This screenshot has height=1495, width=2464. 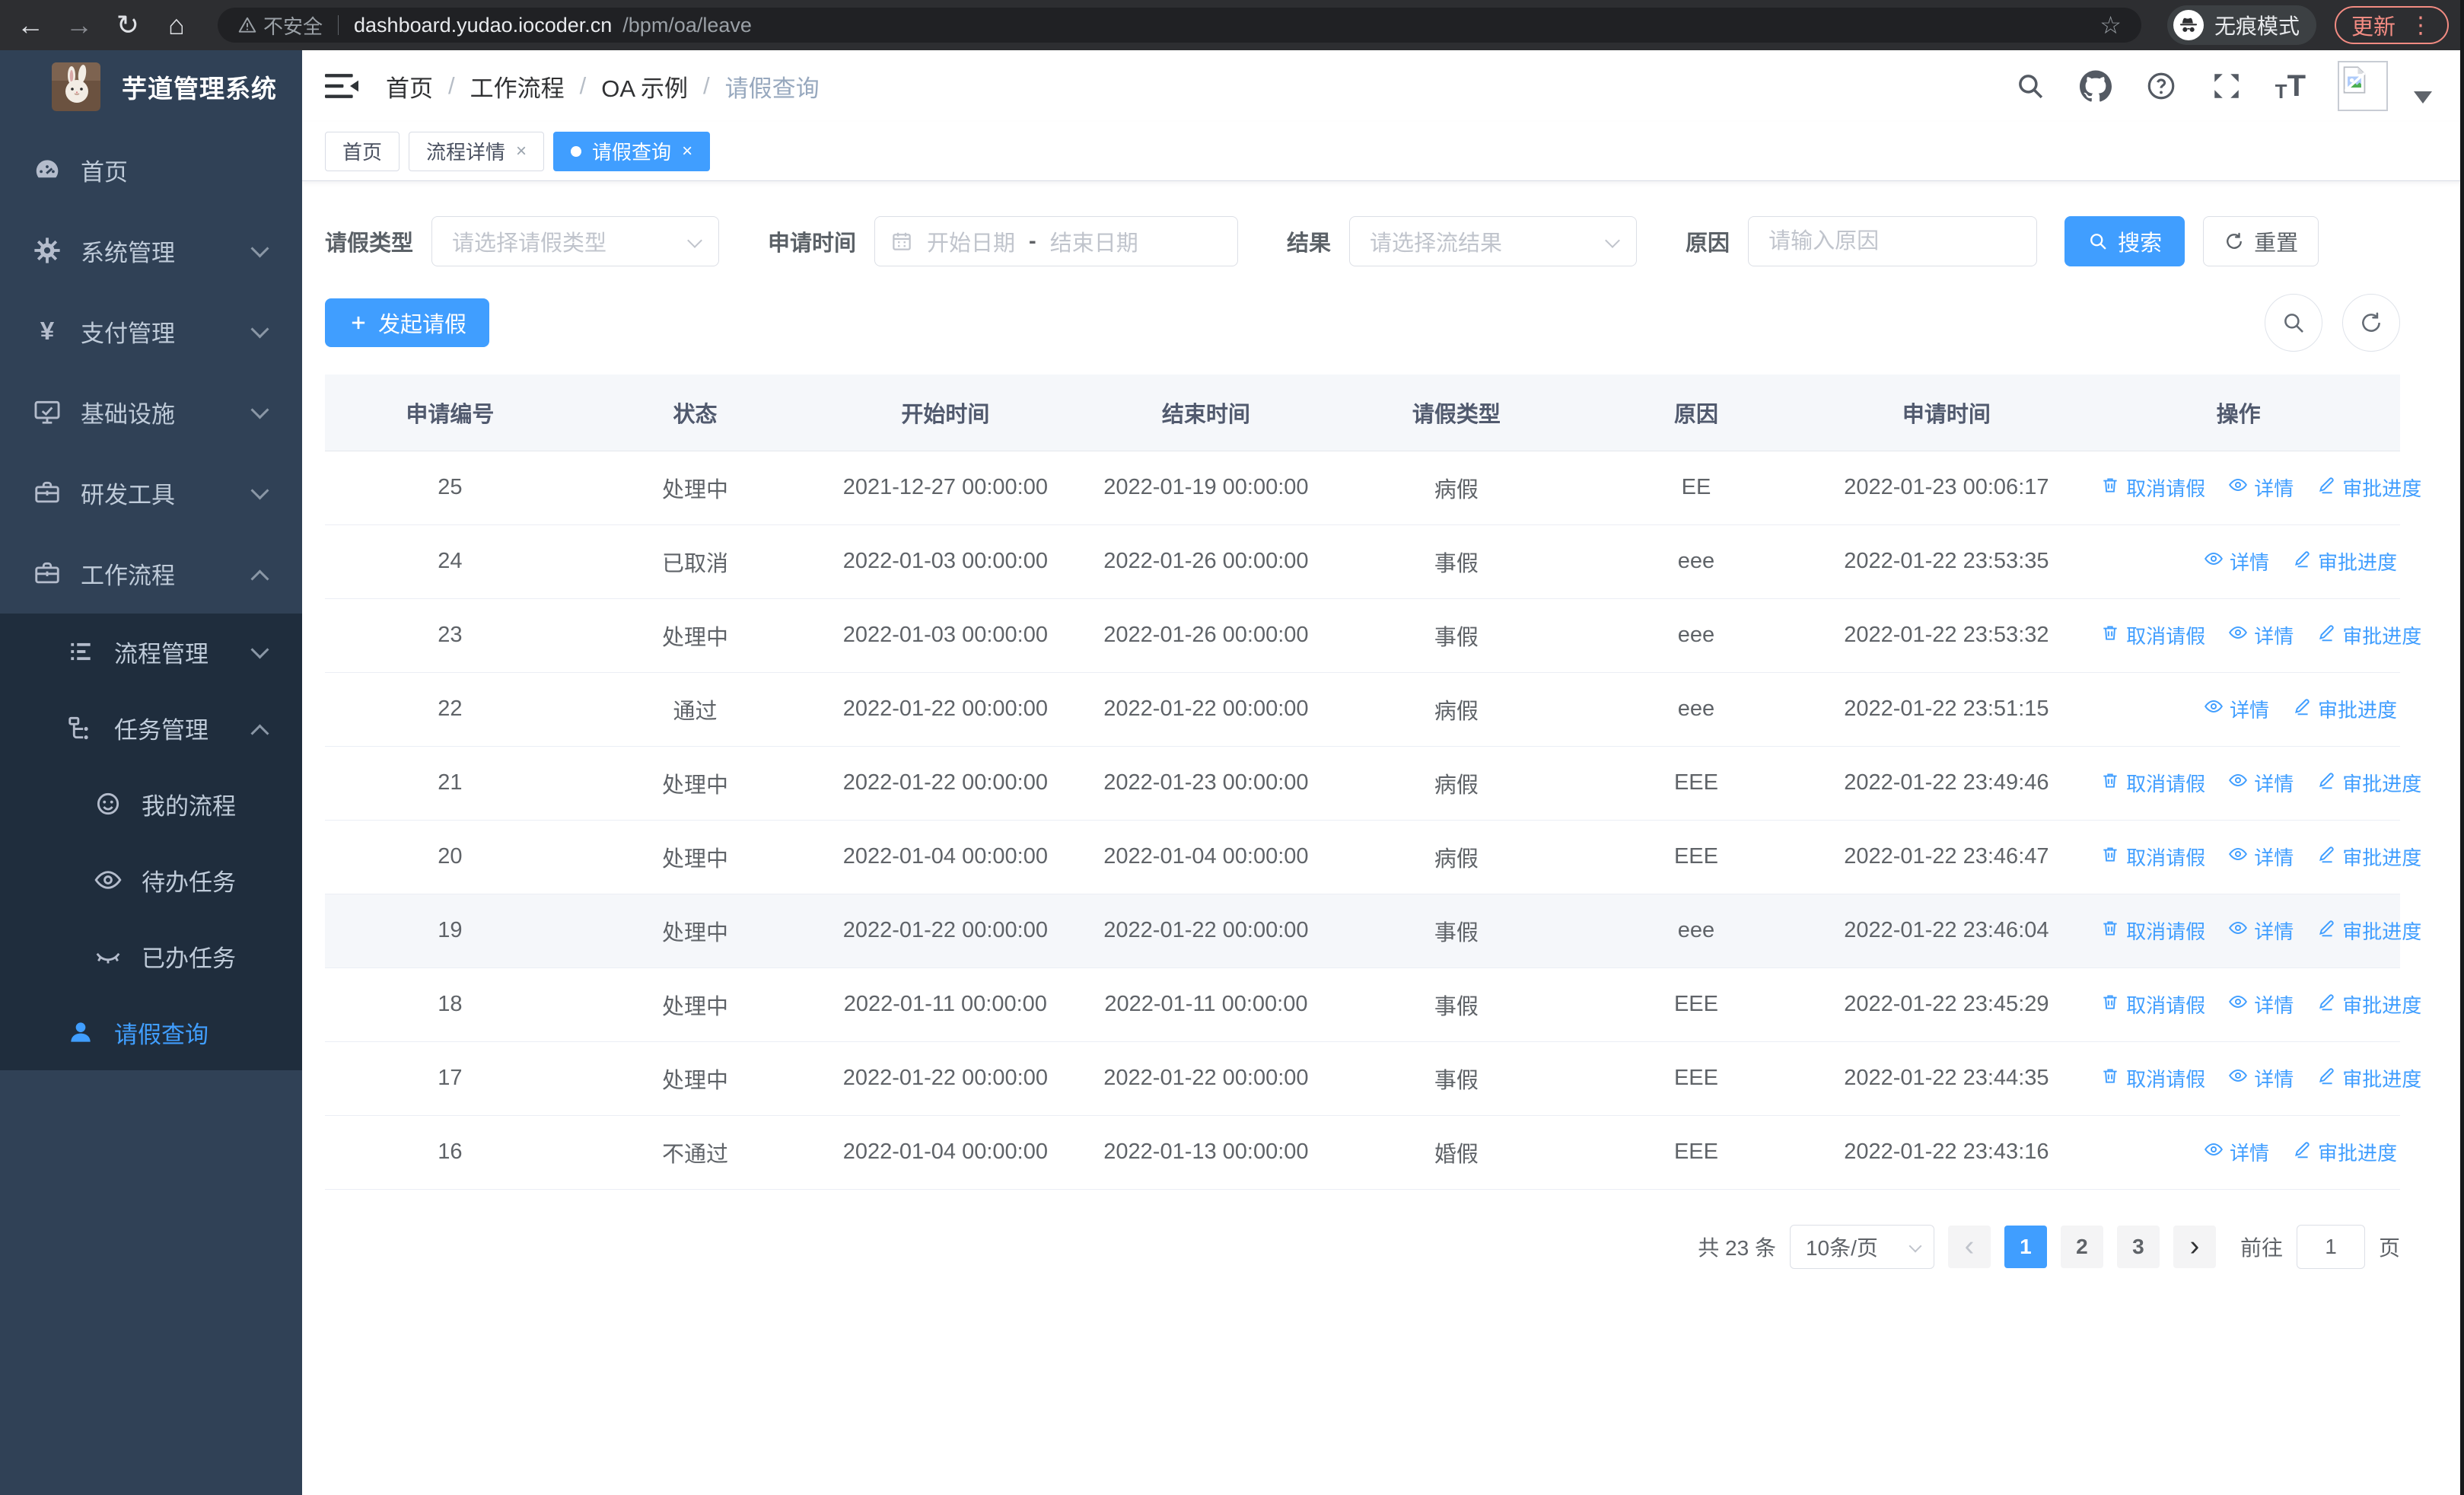 What do you see at coordinates (151, 87) in the screenshot?
I see `app-logo: 芋道管理系统` at bounding box center [151, 87].